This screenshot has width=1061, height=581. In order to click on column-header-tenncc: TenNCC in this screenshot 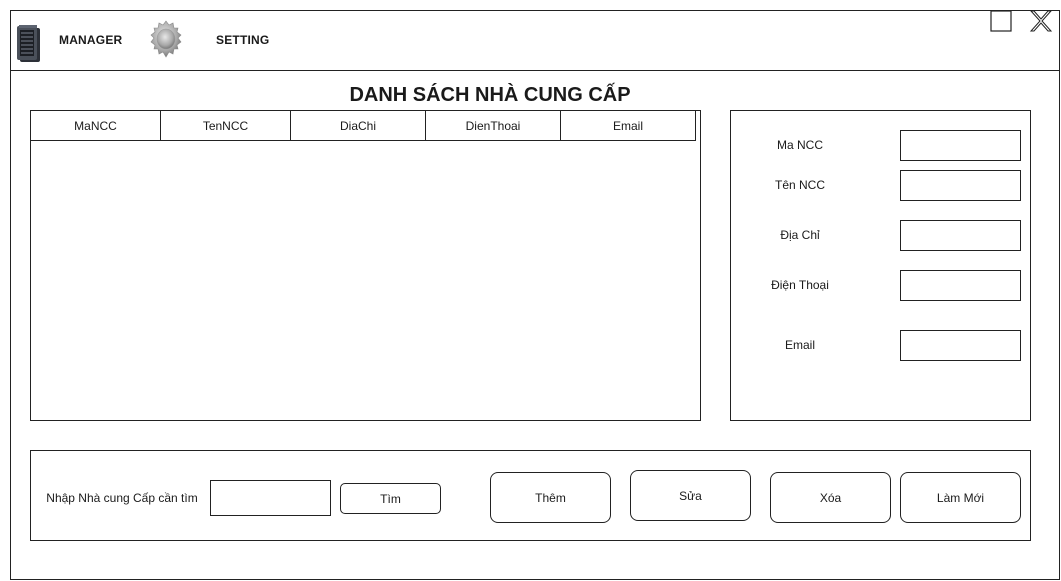, I will do `click(226, 126)`.